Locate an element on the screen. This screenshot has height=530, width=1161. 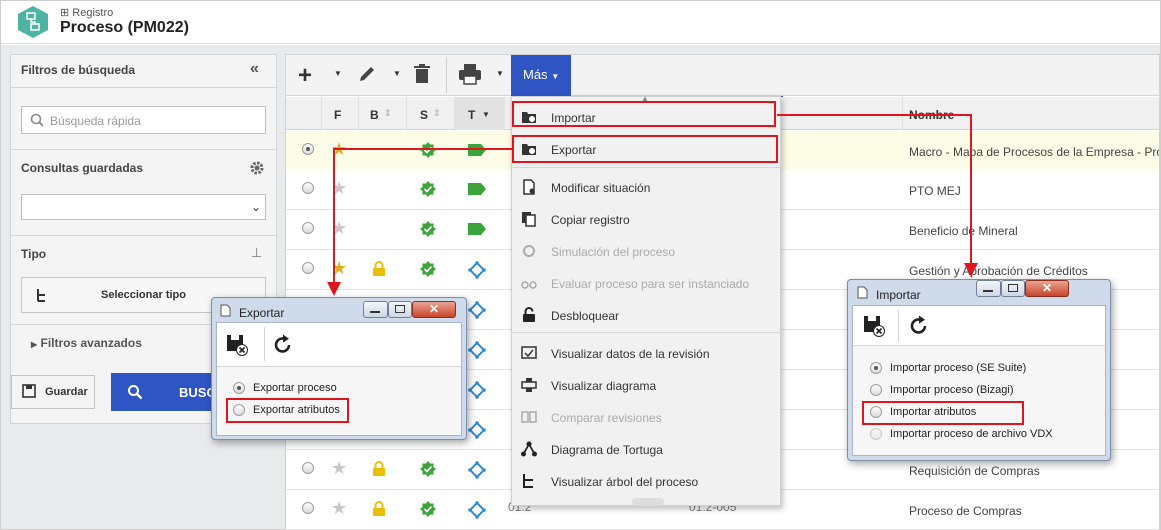
print-icon is located at coordinates (470, 74).